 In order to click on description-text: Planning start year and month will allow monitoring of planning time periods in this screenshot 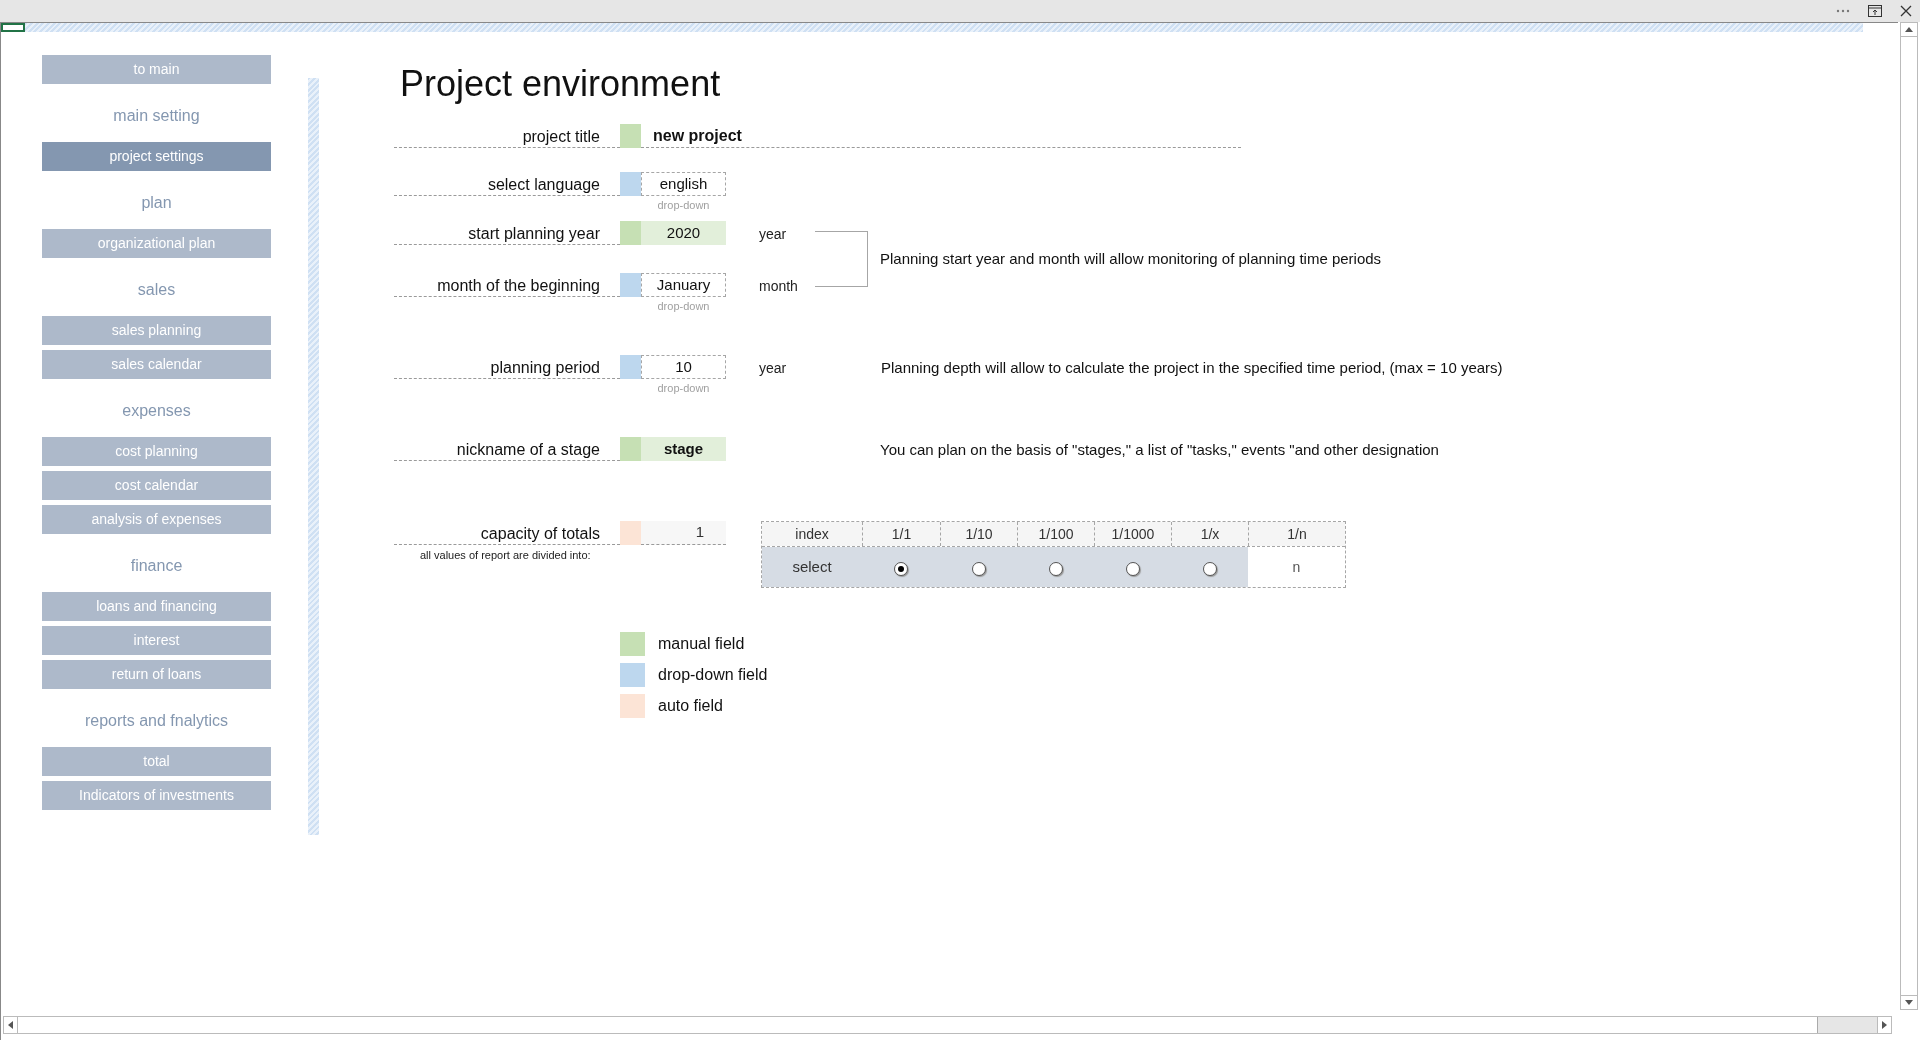, I will do `click(1131, 258)`.